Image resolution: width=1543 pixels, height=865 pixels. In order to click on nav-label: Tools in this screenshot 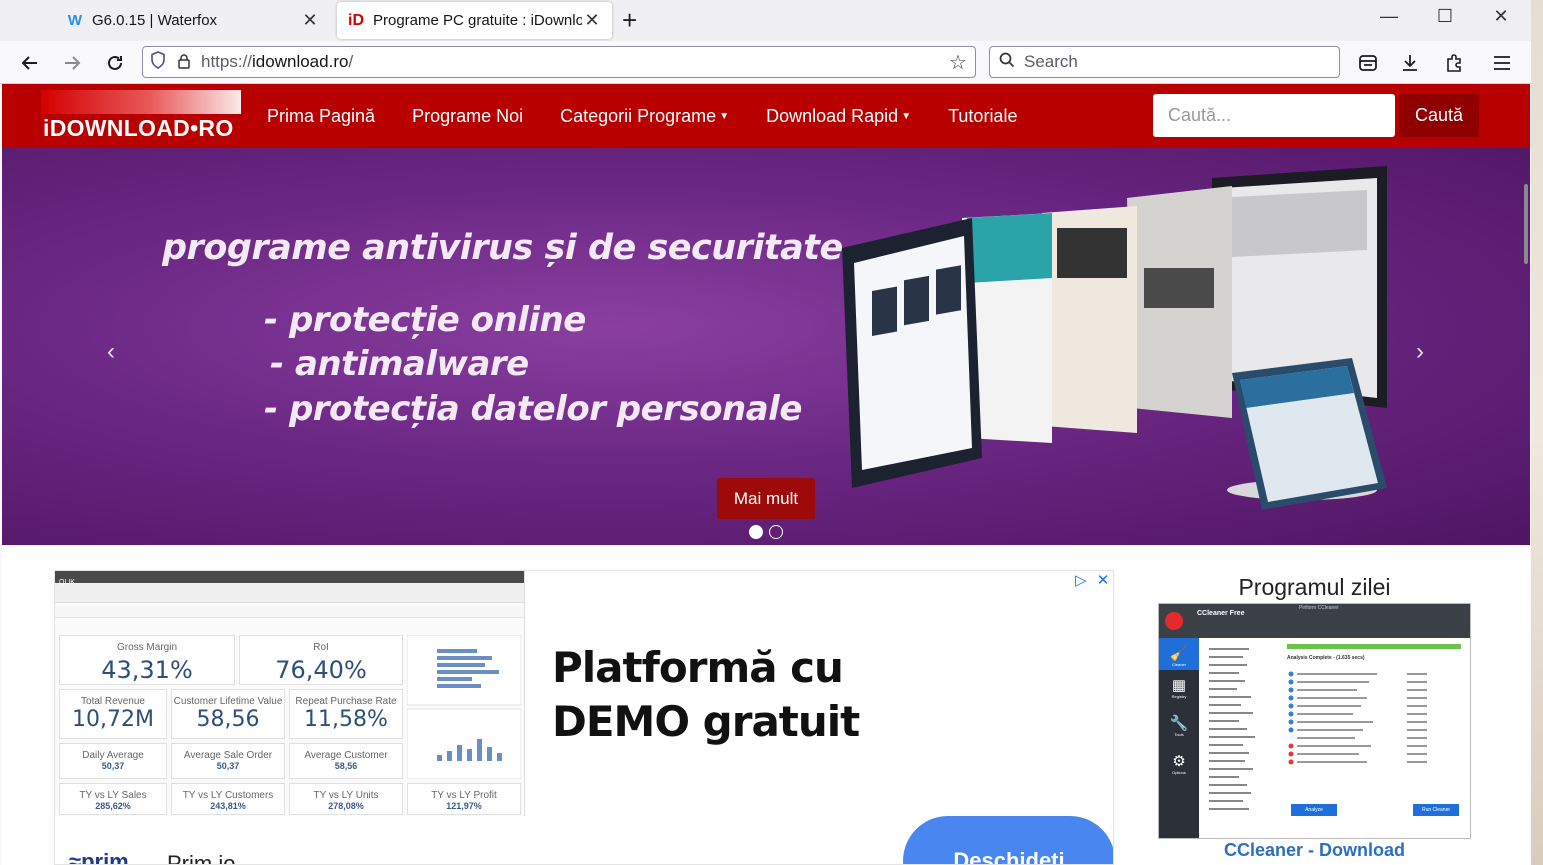, I will do `click(1179, 734)`.